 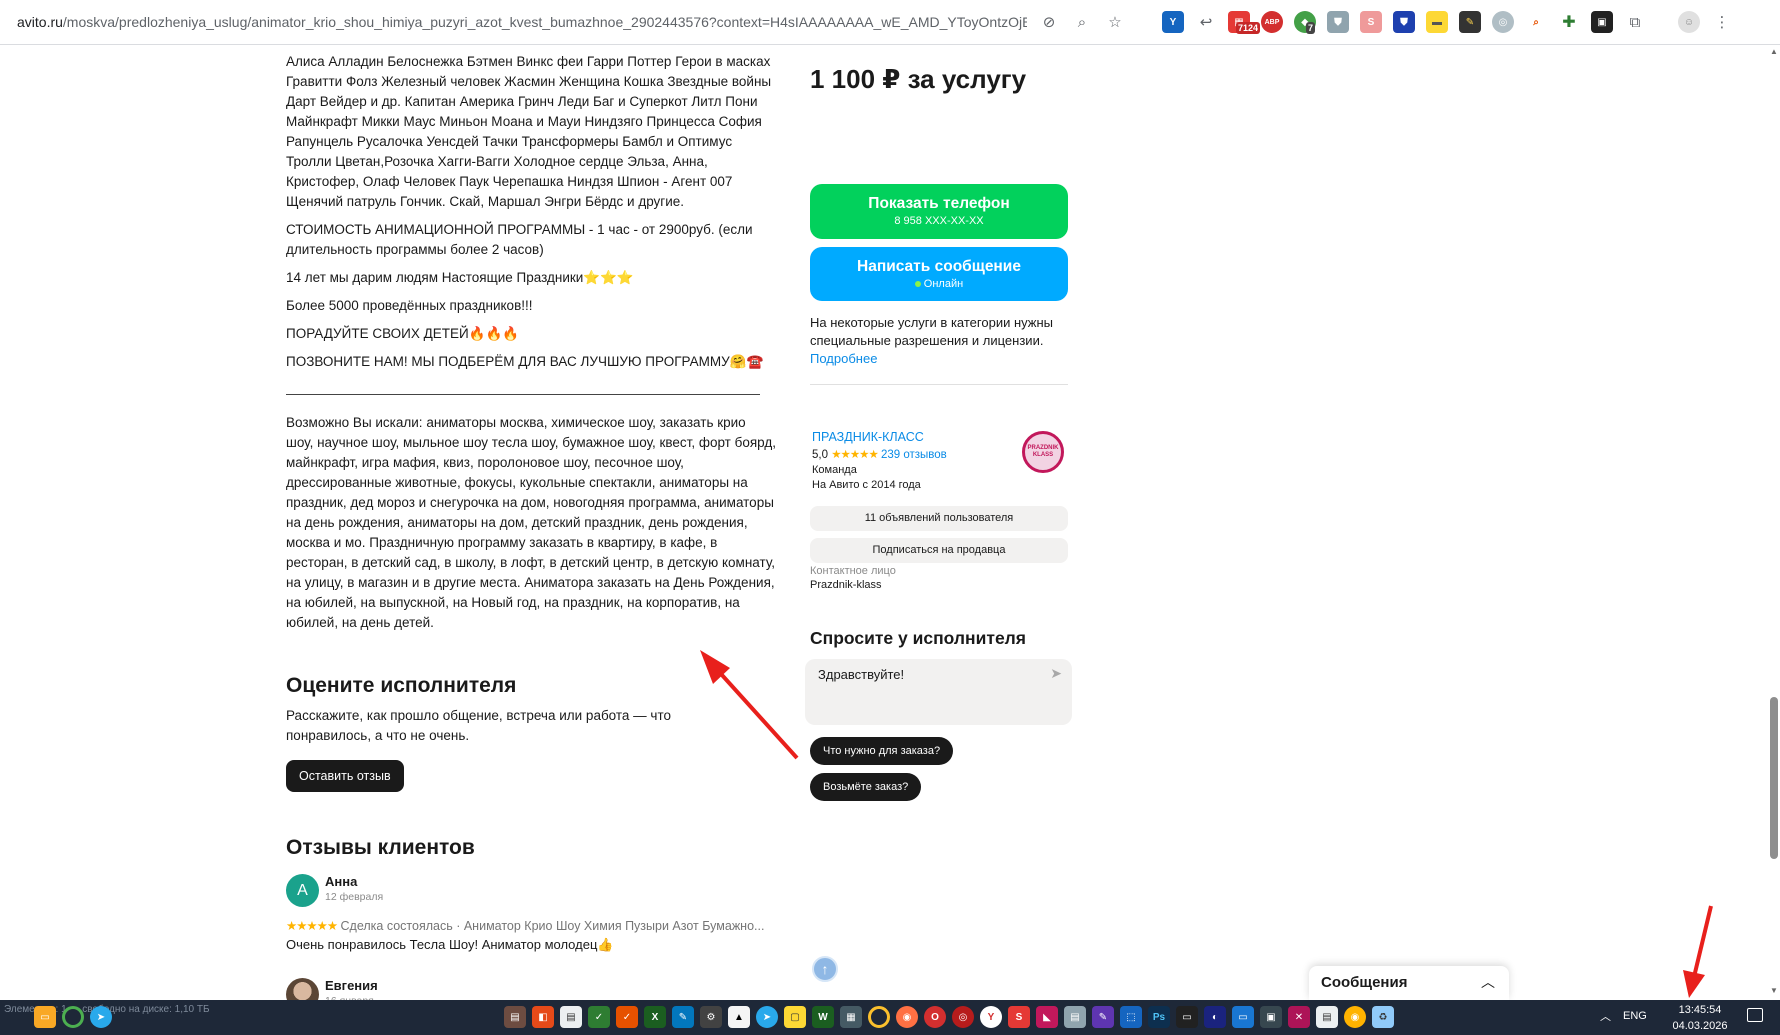 What do you see at coordinates (868, 437) in the screenshot?
I see `seller-name-link: ПРАЗДНИК-КЛАСС` at bounding box center [868, 437].